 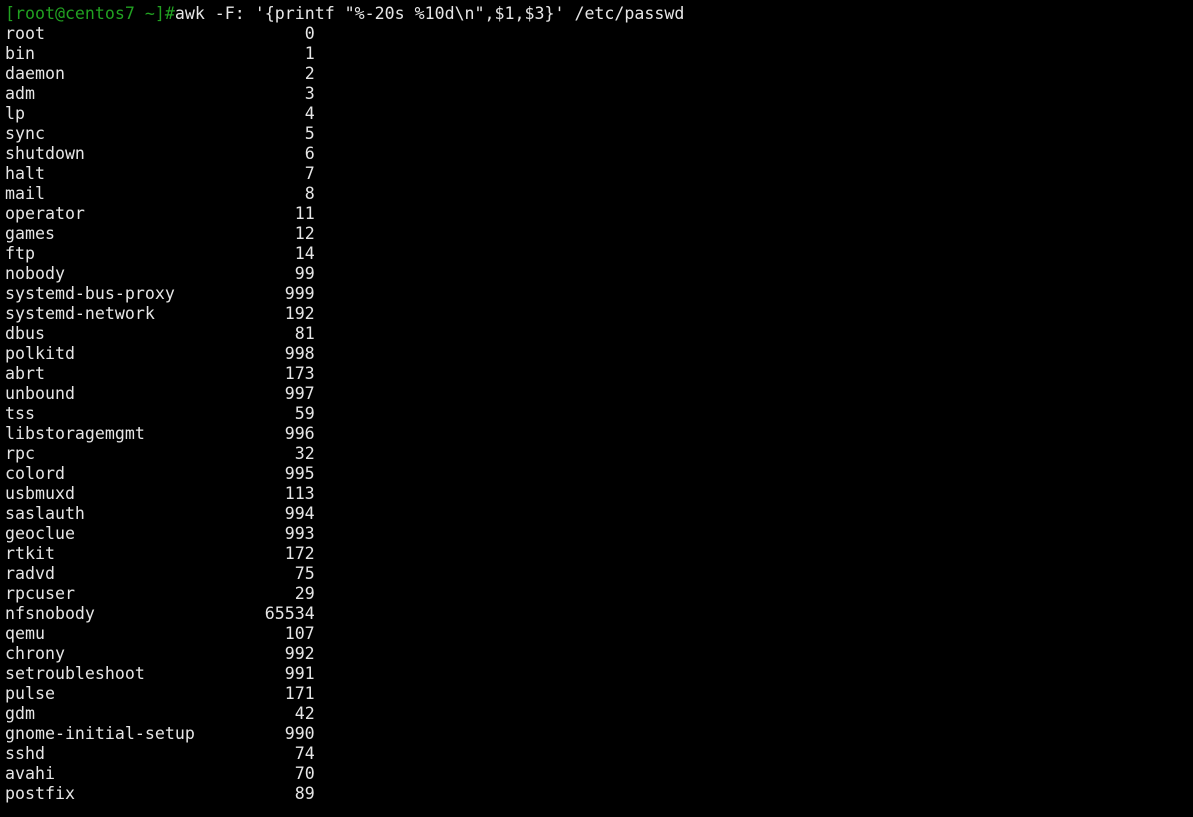 I want to click on user-name: sshd, so click(x=25, y=753).